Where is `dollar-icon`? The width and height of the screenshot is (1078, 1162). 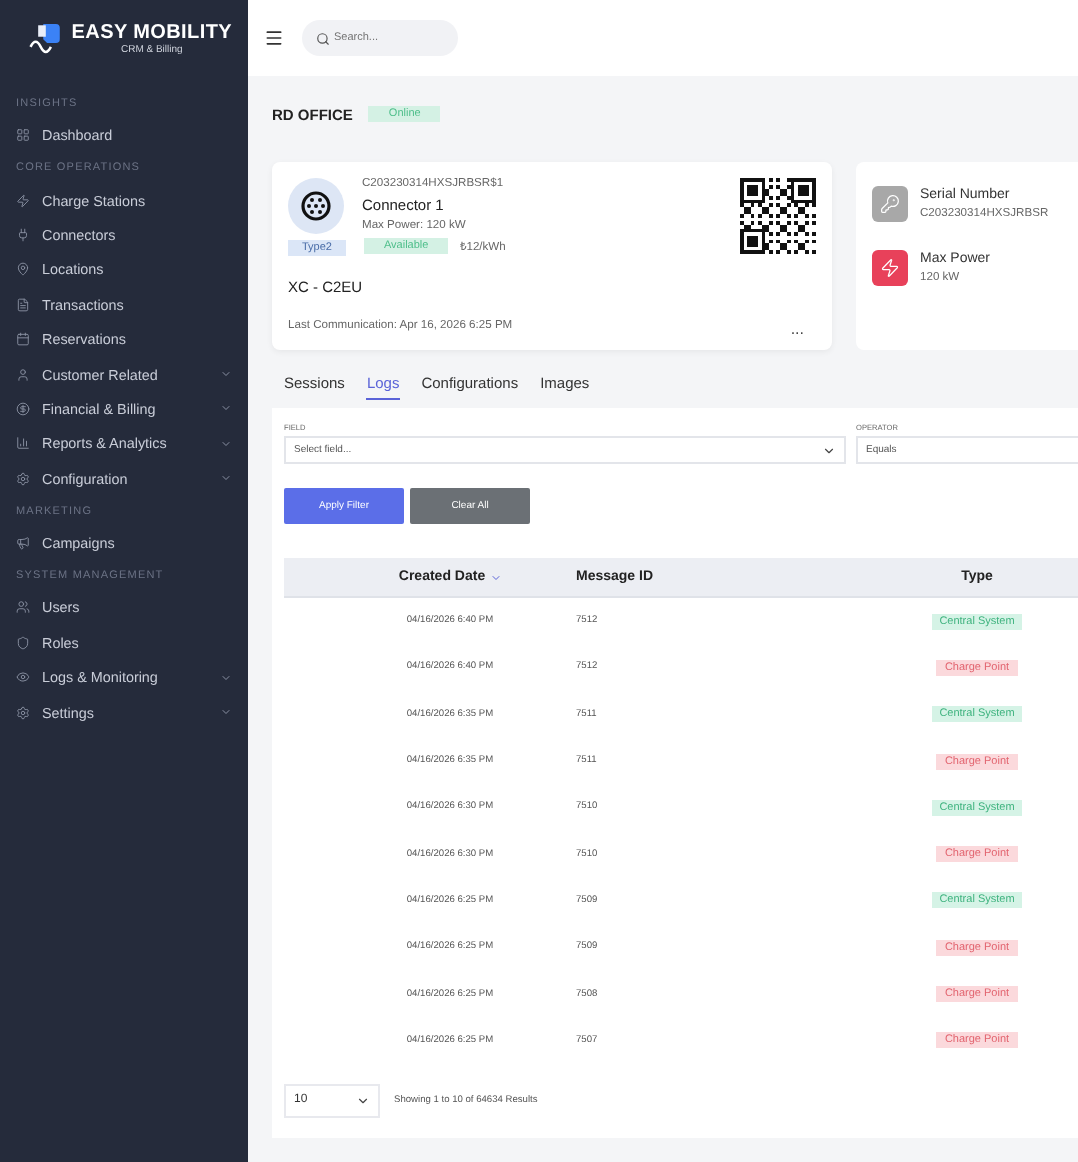
dollar-icon is located at coordinates (23, 408).